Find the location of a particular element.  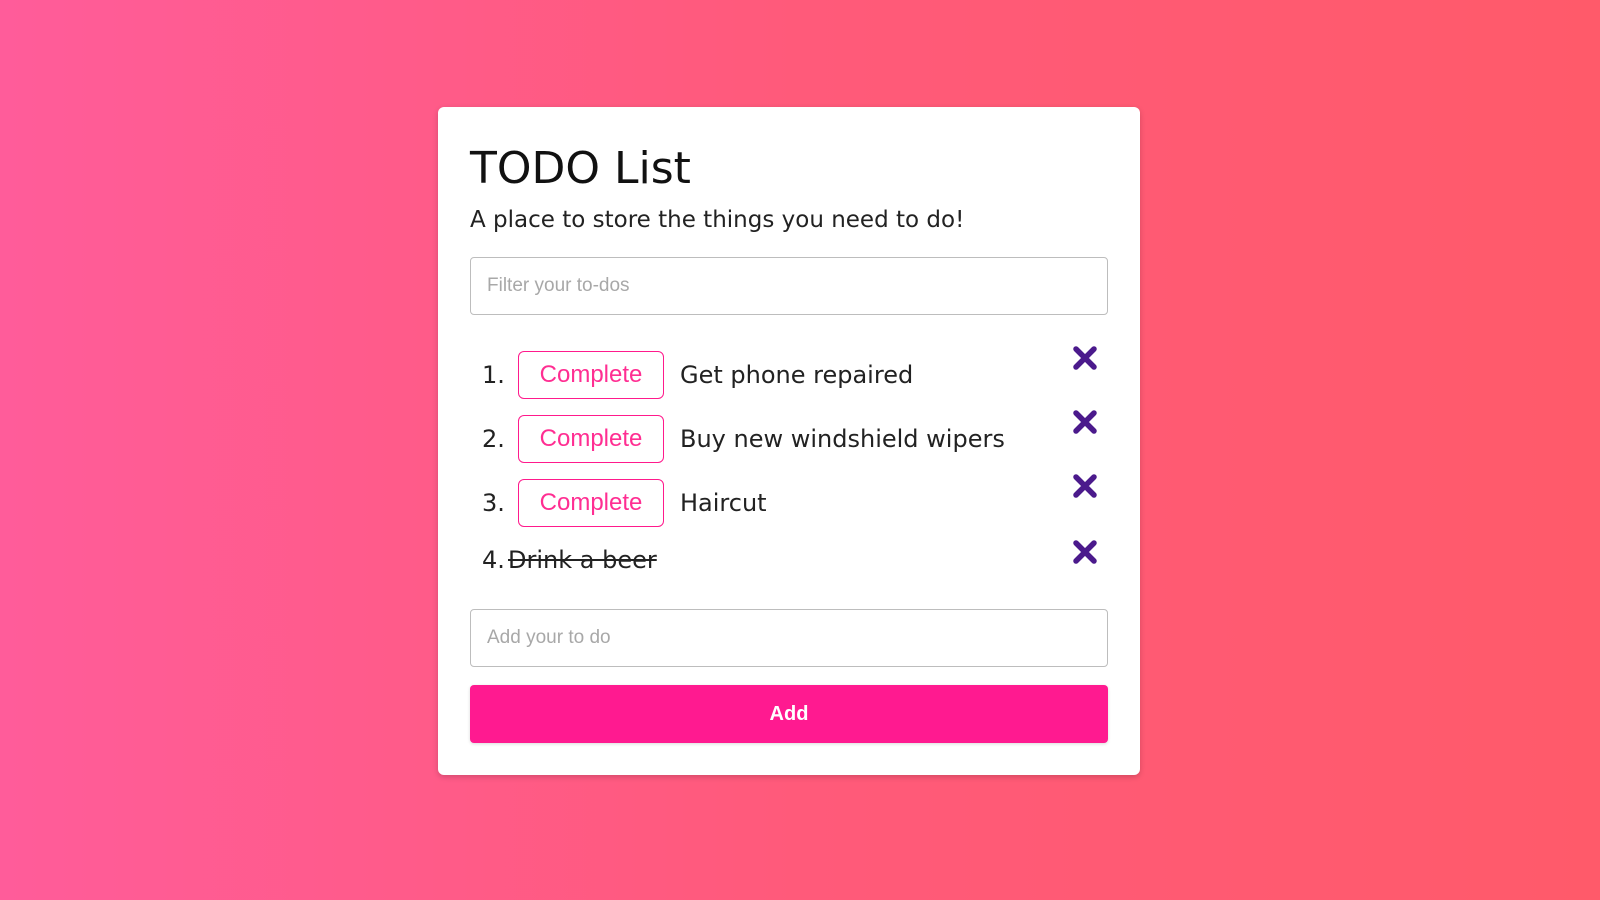

todo-item: 1. Complete Get phone repaired is located at coordinates (789, 375).